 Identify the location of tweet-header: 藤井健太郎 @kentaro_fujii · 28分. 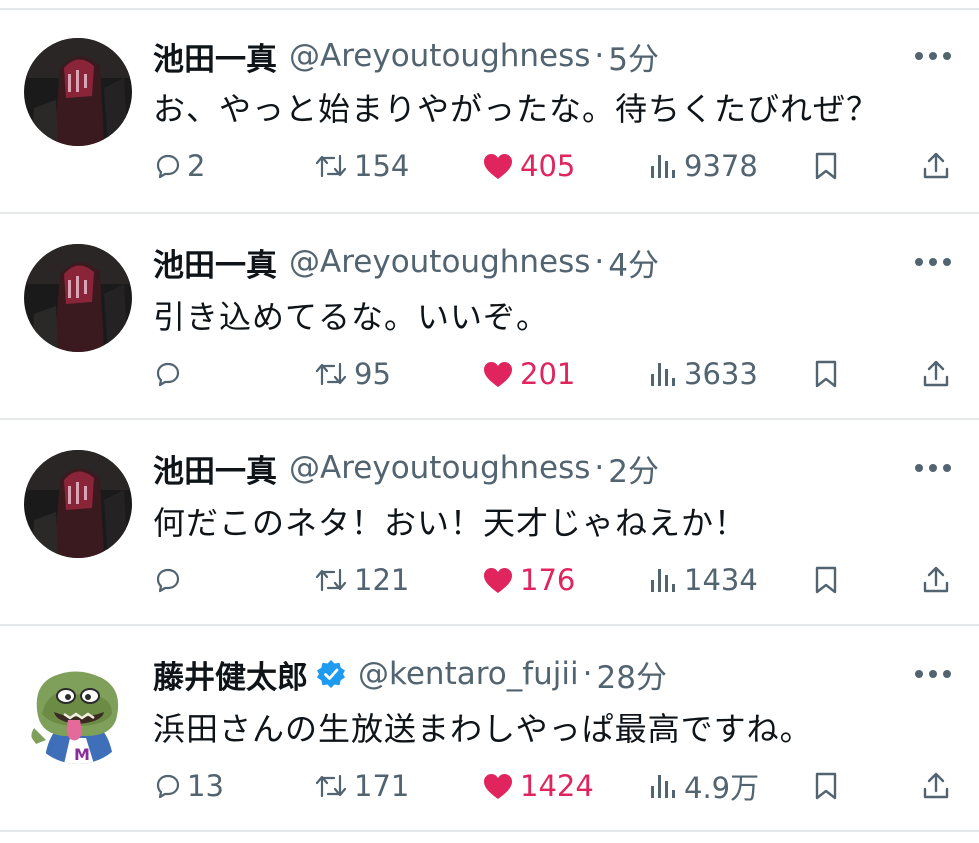
(410, 674).